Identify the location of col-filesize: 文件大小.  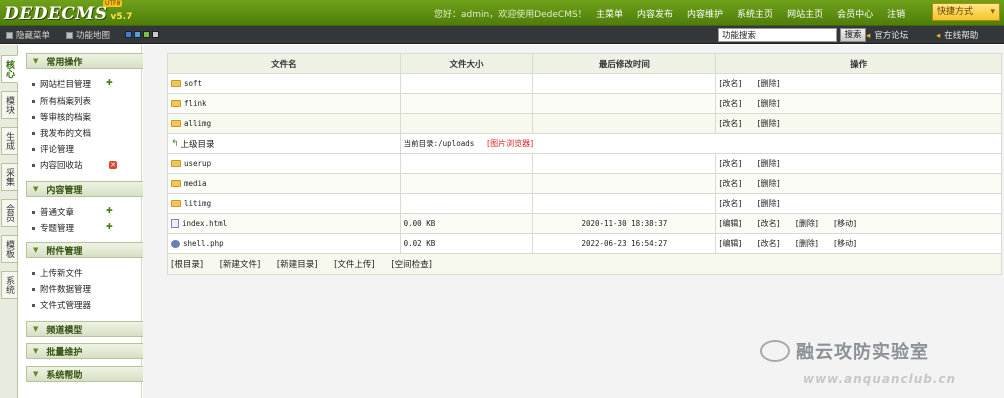
(466, 63).